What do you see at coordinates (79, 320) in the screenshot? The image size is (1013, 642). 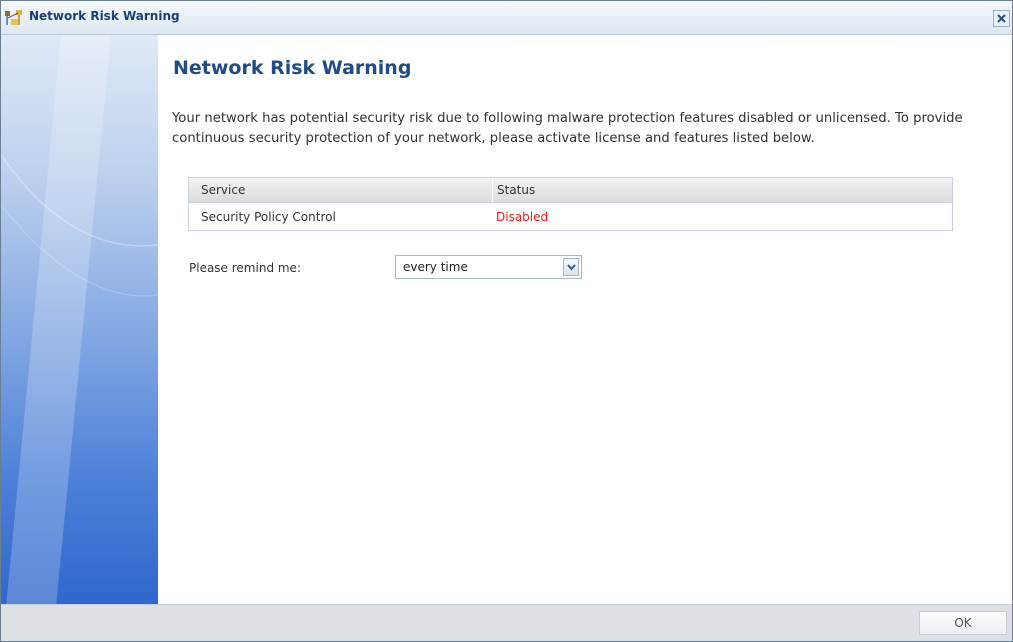 I see `decorative-side-panel` at bounding box center [79, 320].